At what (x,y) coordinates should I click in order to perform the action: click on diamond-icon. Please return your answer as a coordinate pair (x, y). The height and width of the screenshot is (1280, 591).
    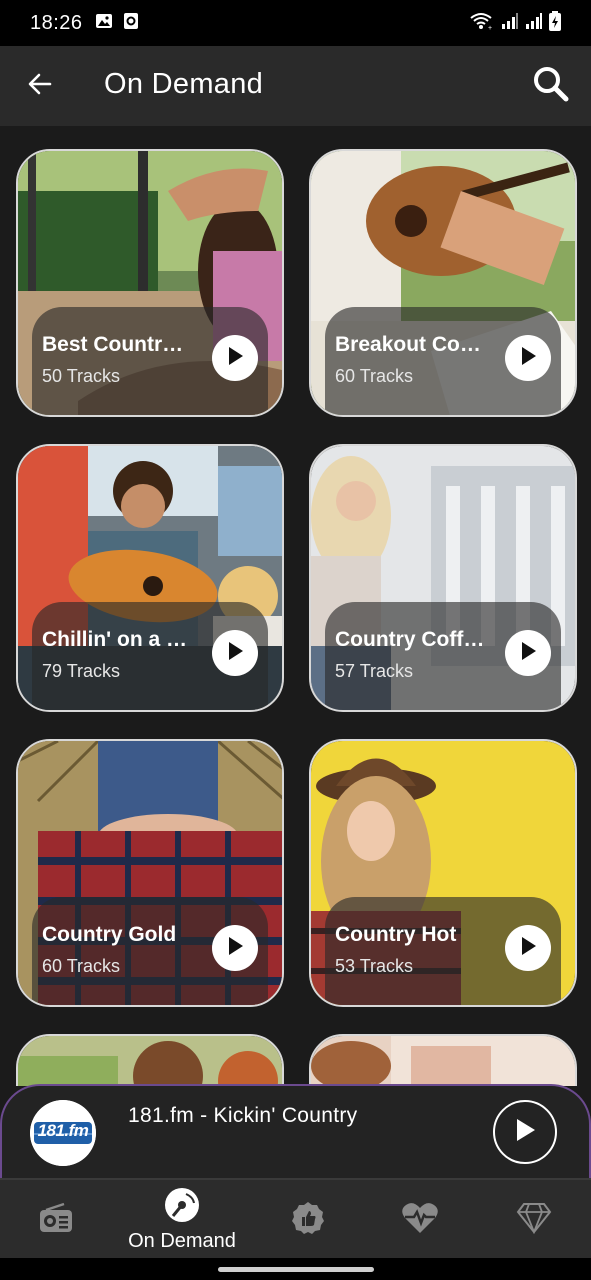
    Looking at the image, I should click on (534, 1220).